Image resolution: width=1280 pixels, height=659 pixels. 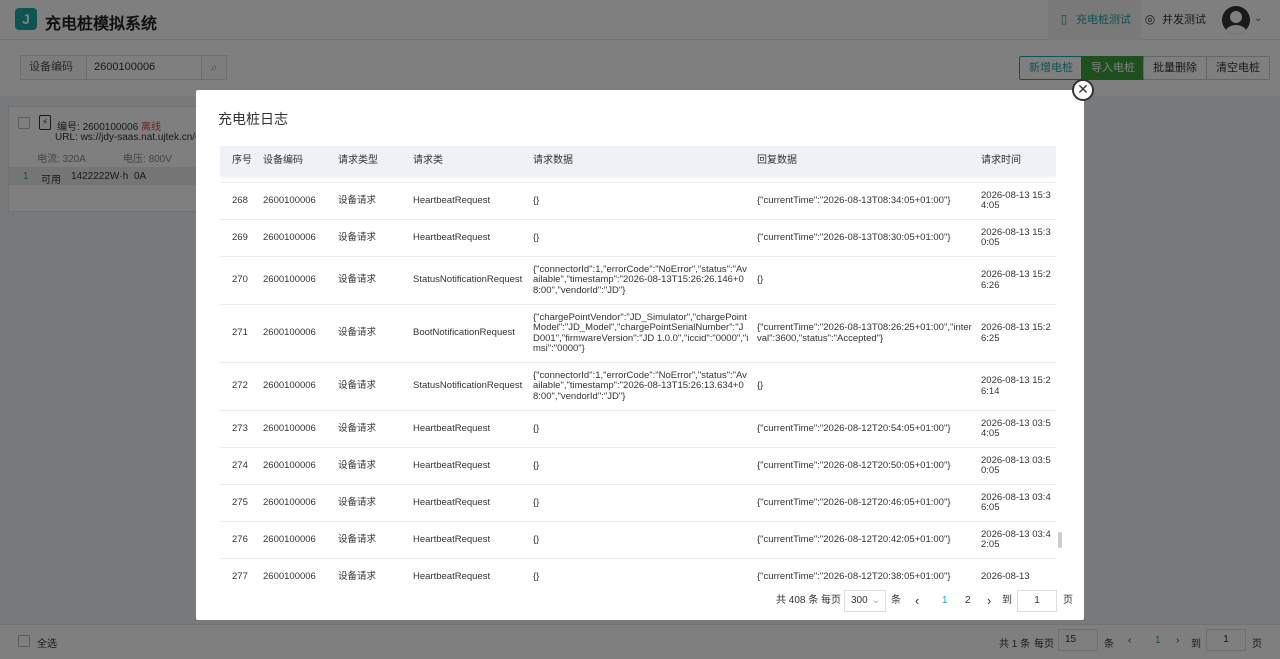 I want to click on pager-goto-input: 1, so click(x=1037, y=601).